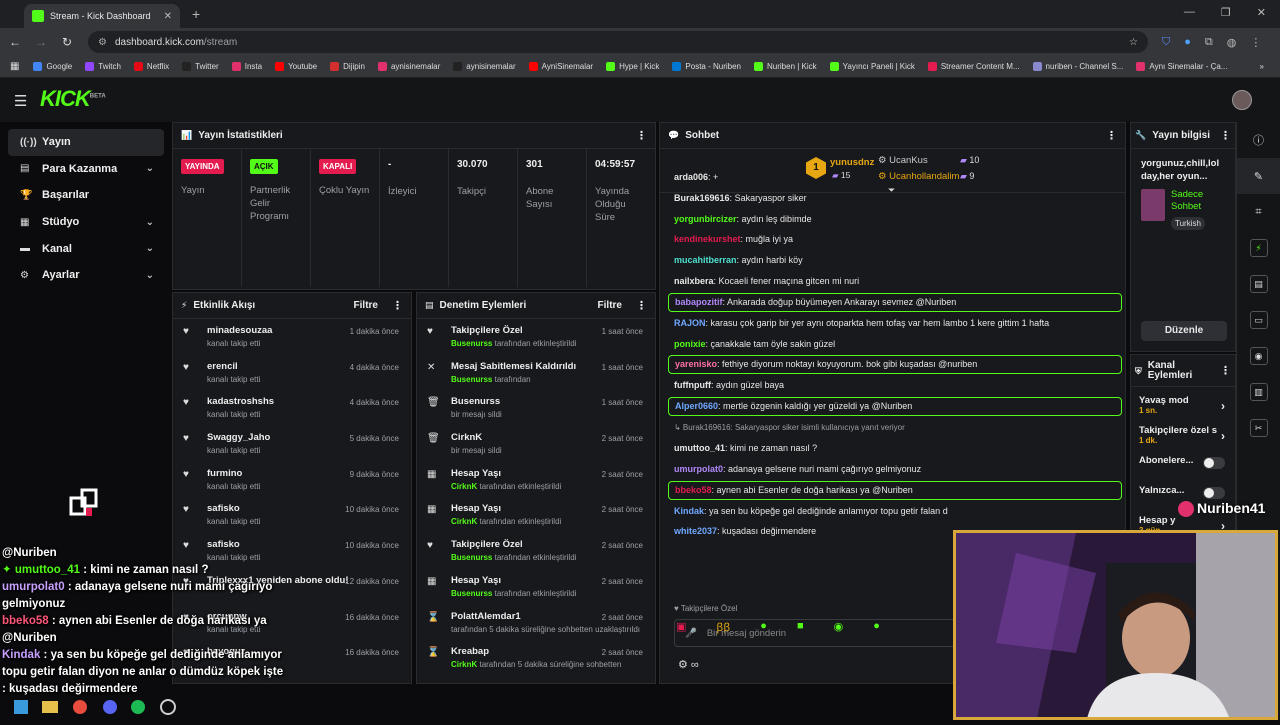  I want to click on channel-actions-more-icon: ⋮, so click(1225, 370).